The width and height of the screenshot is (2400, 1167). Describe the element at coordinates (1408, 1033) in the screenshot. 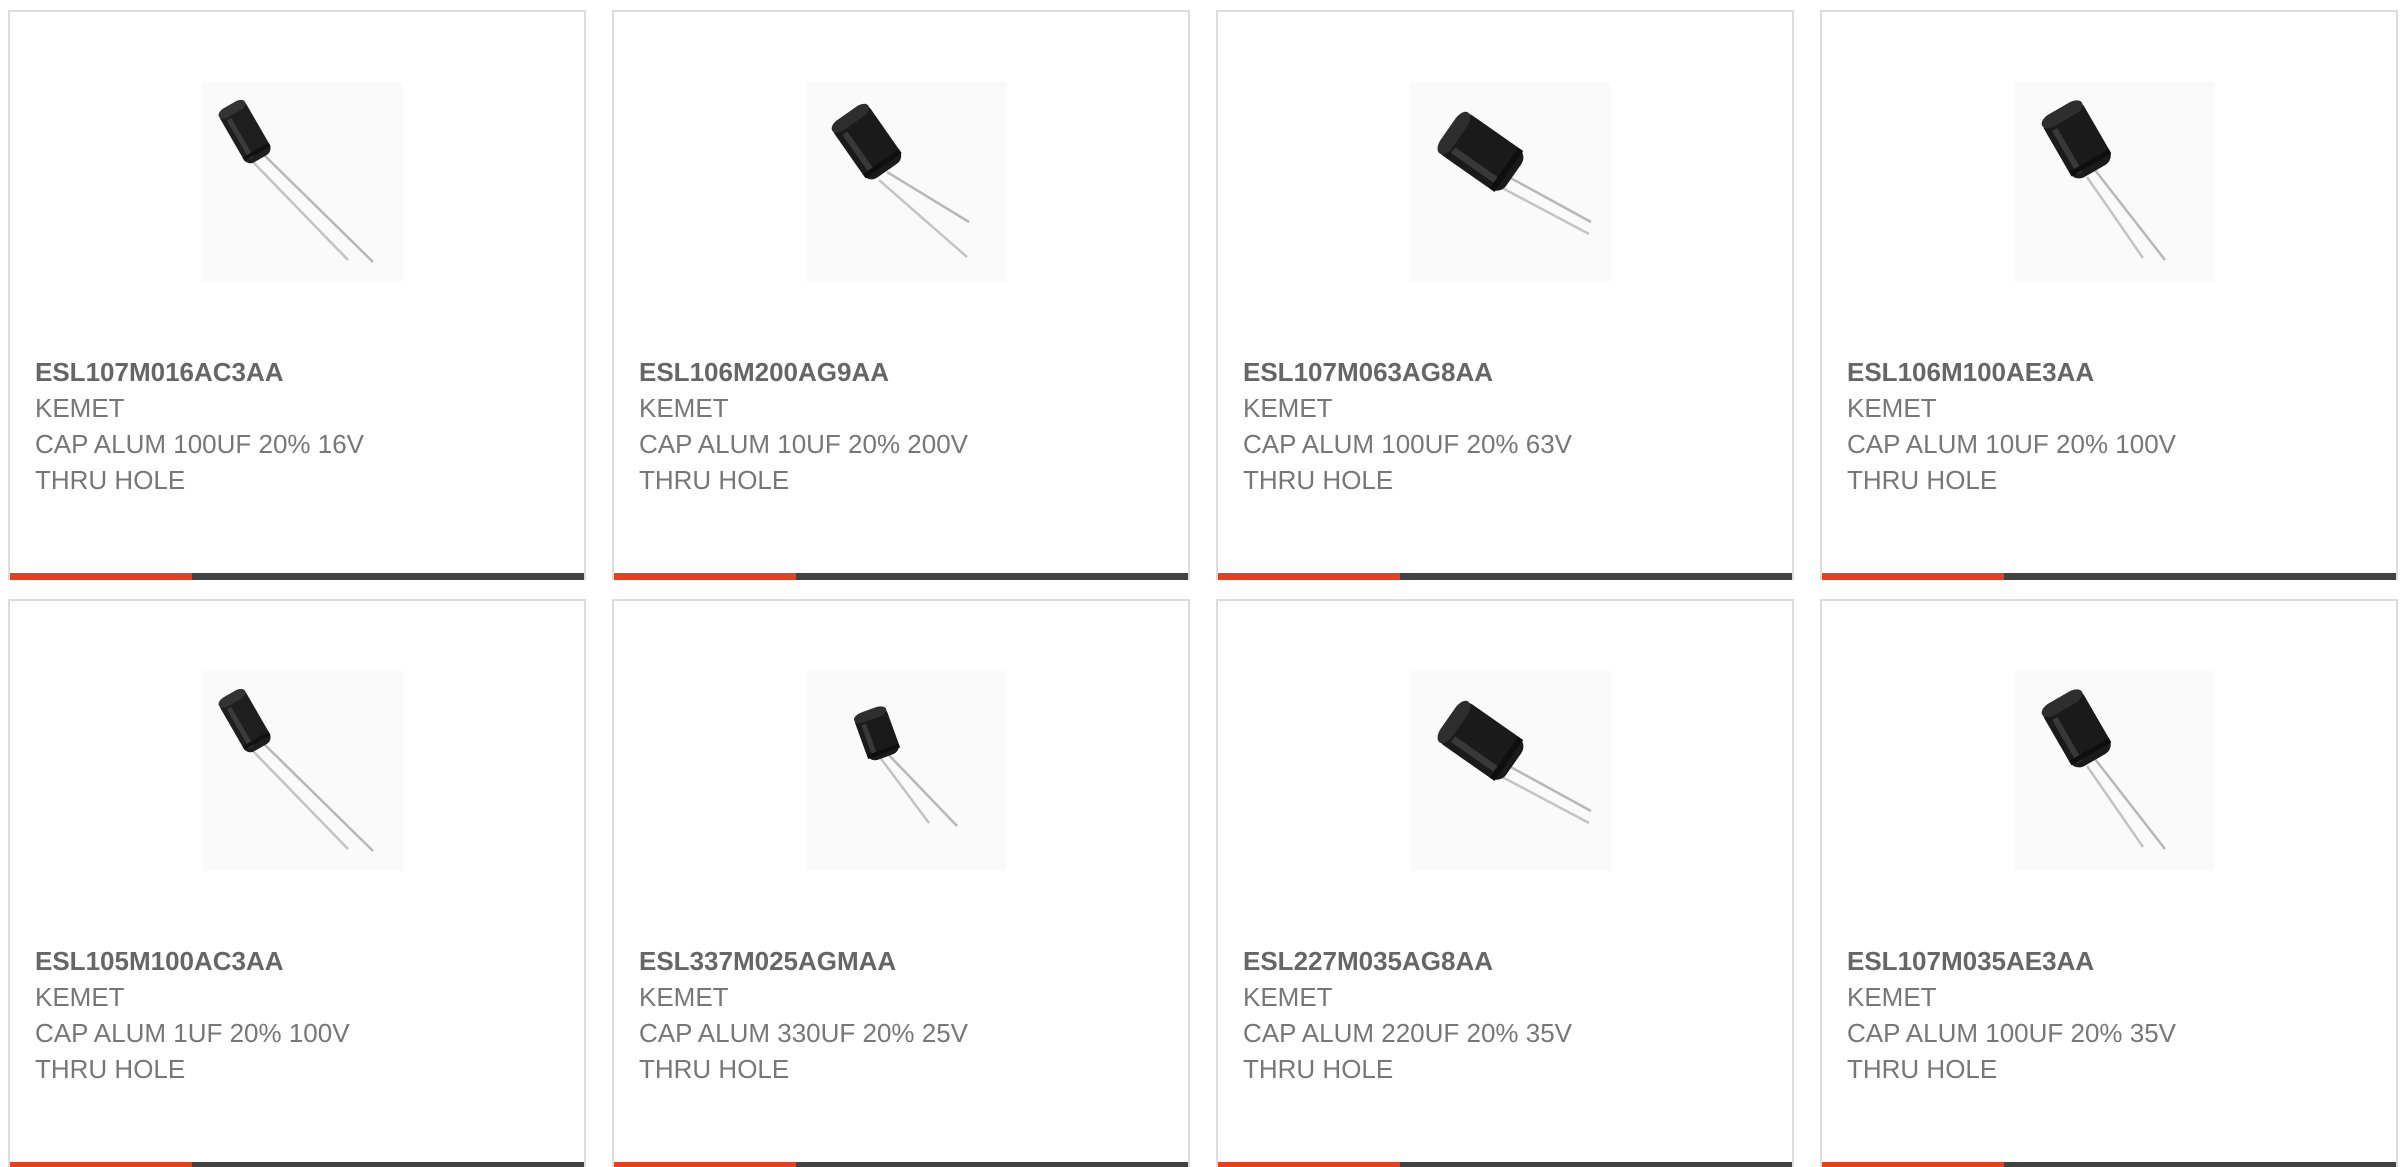

I see `description-label: CAP ALUM 220UF 20% 35V` at that location.